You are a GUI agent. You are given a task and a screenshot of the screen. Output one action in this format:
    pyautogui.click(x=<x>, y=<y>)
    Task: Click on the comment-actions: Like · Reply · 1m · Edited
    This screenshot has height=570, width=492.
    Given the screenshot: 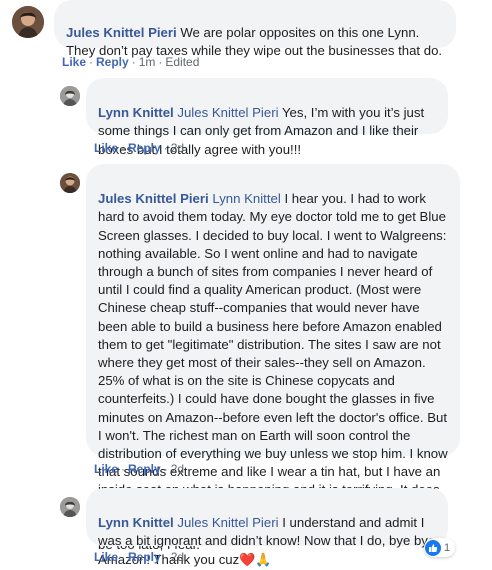 What is the action you would take?
    pyautogui.click(x=131, y=62)
    